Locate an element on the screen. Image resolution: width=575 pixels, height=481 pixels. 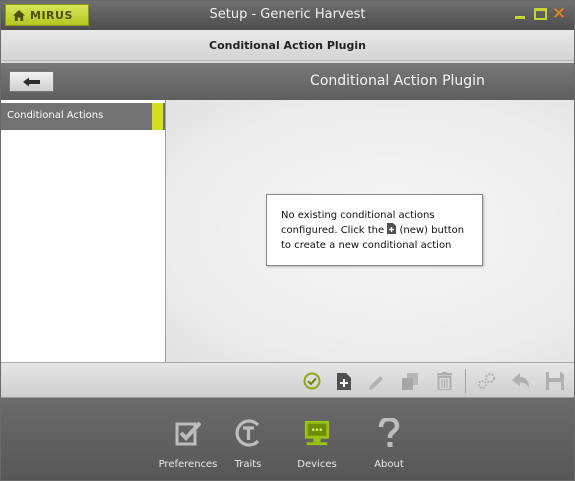
settings-icon is located at coordinates (487, 380).